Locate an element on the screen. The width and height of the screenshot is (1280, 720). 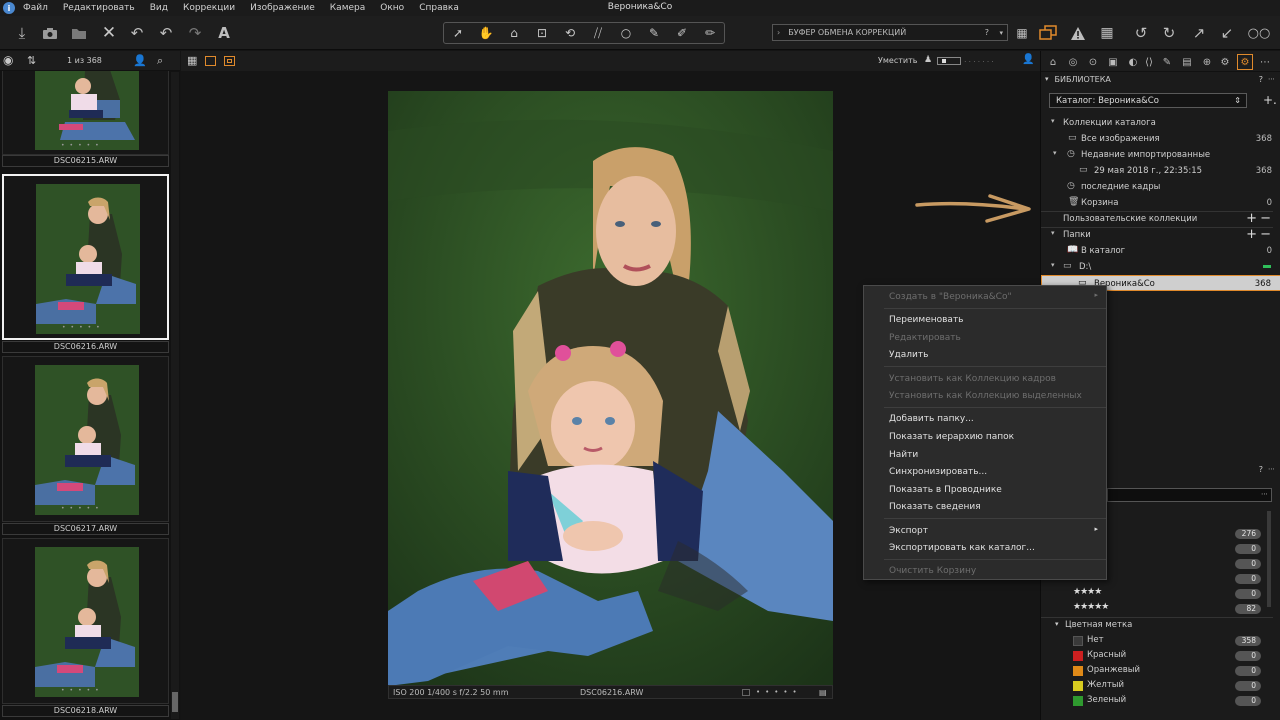
color-filter-row: Зеленый 0 is located at coordinates (1160, 700).